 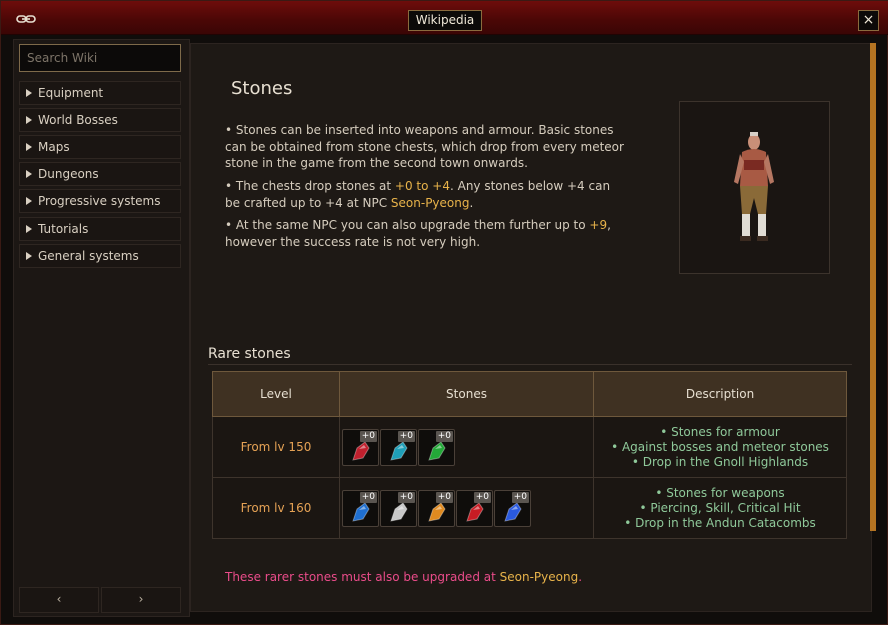 What do you see at coordinates (598, 225) in the screenshot?
I see `upgrade-limit-highlight: +9` at bounding box center [598, 225].